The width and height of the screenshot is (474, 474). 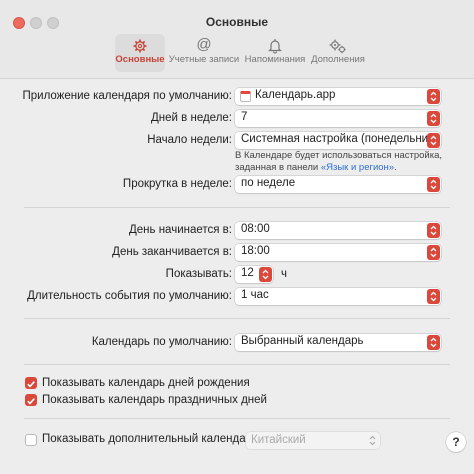 What do you see at coordinates (268, 183) in the screenshot?
I see `scroll-value: по неделе` at bounding box center [268, 183].